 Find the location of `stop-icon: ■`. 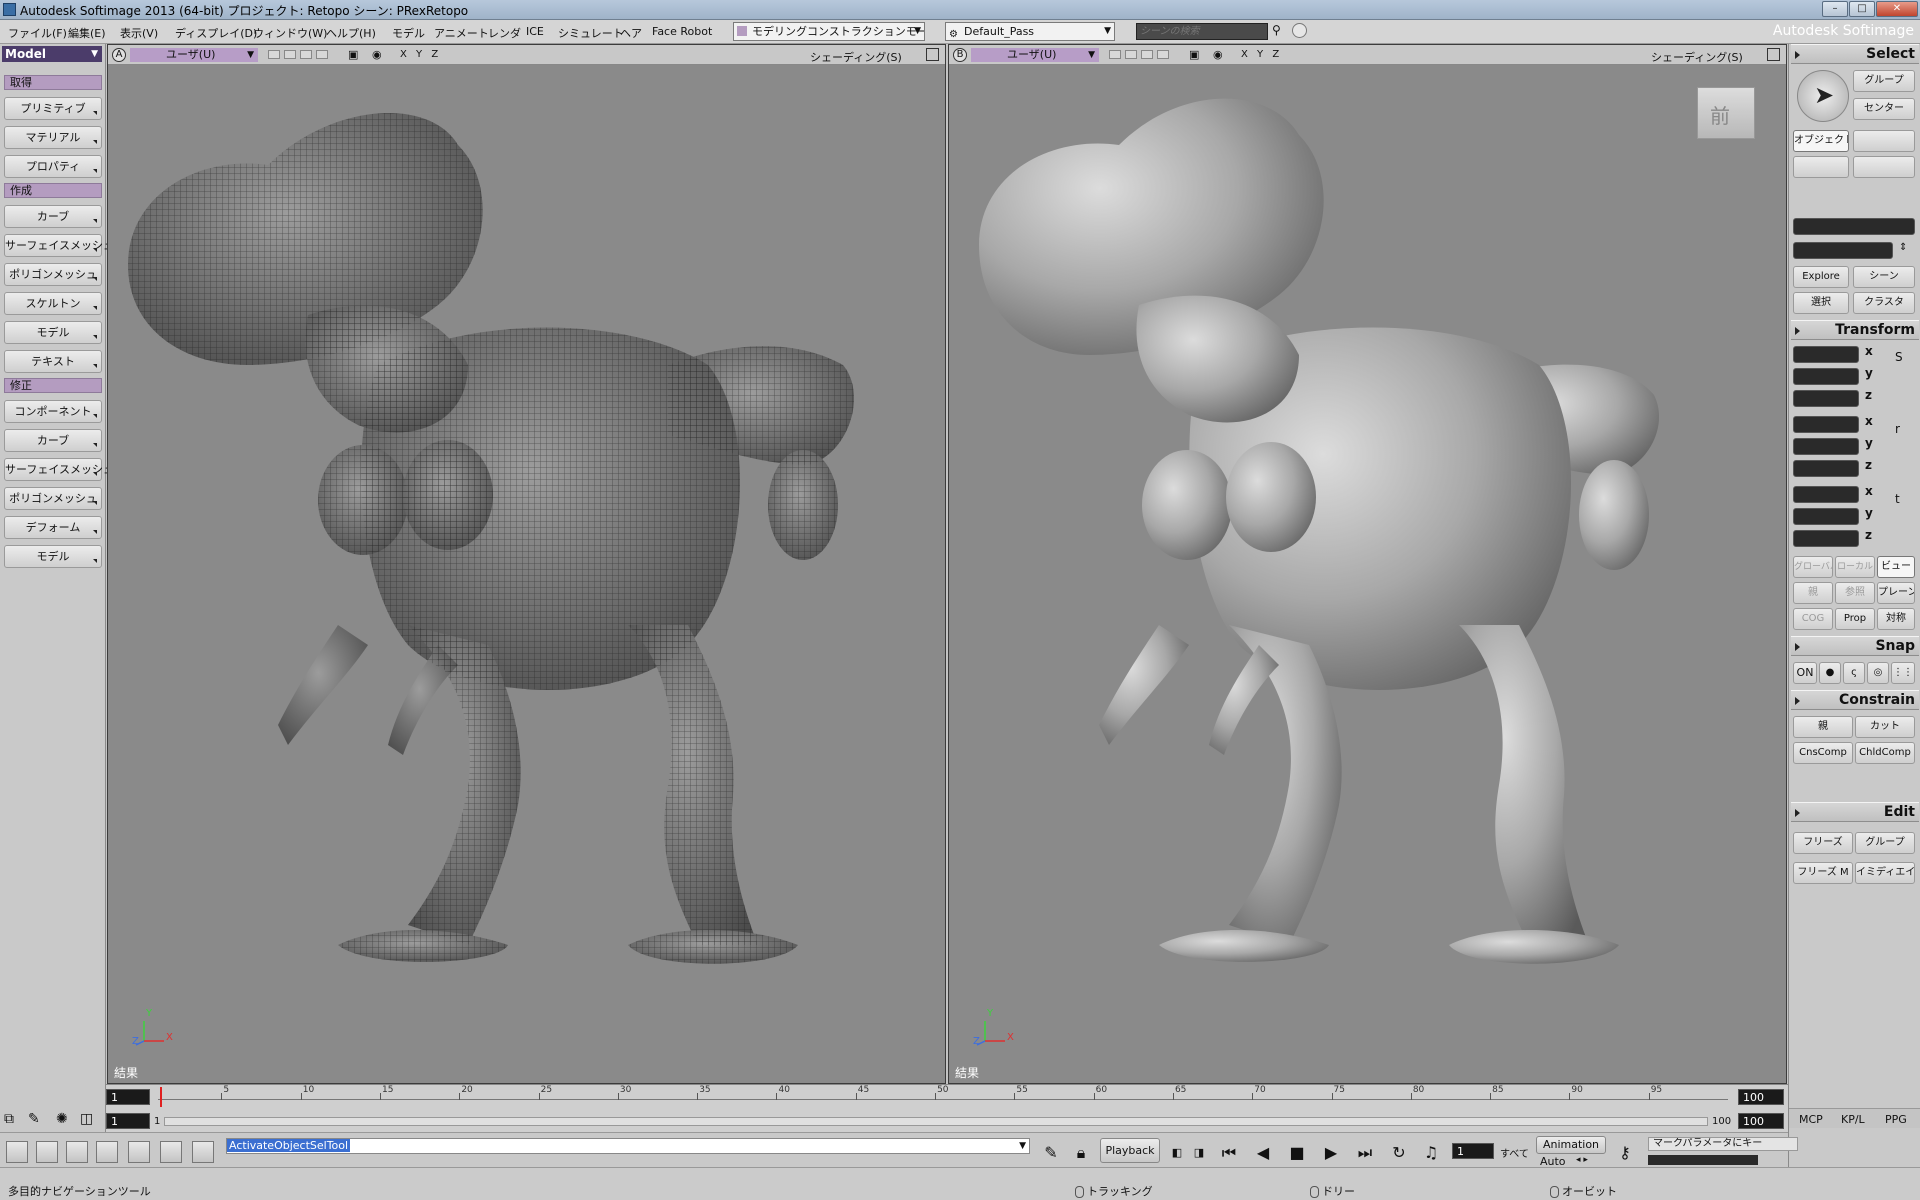

stop-icon: ■ is located at coordinates (1297, 1153).